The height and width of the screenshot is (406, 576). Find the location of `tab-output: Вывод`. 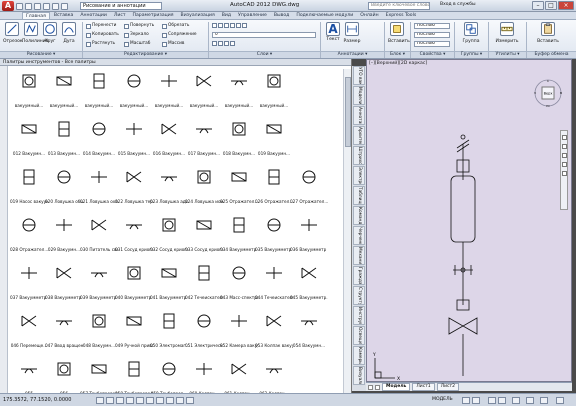

tab-output: Вывод is located at coordinates (281, 15).